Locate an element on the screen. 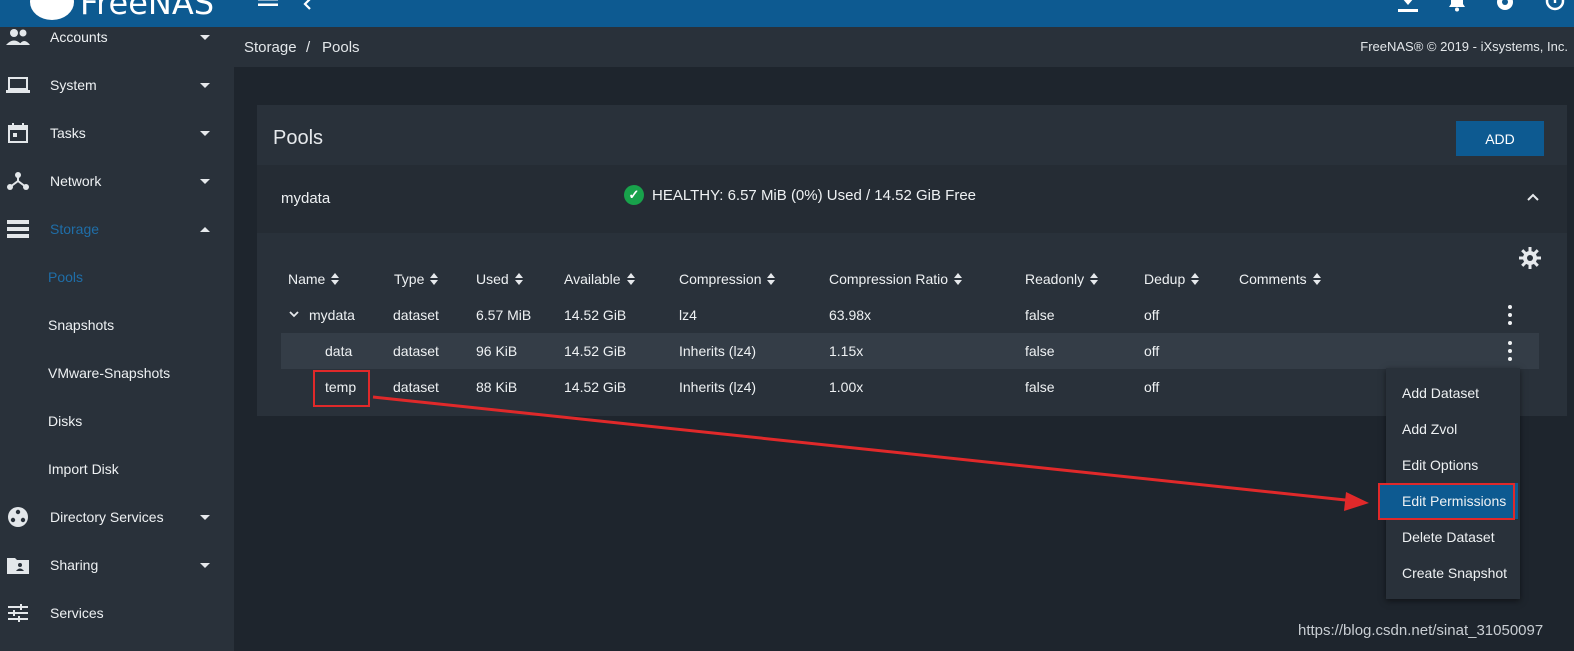  annotation-arrow is located at coordinates (870, 453).